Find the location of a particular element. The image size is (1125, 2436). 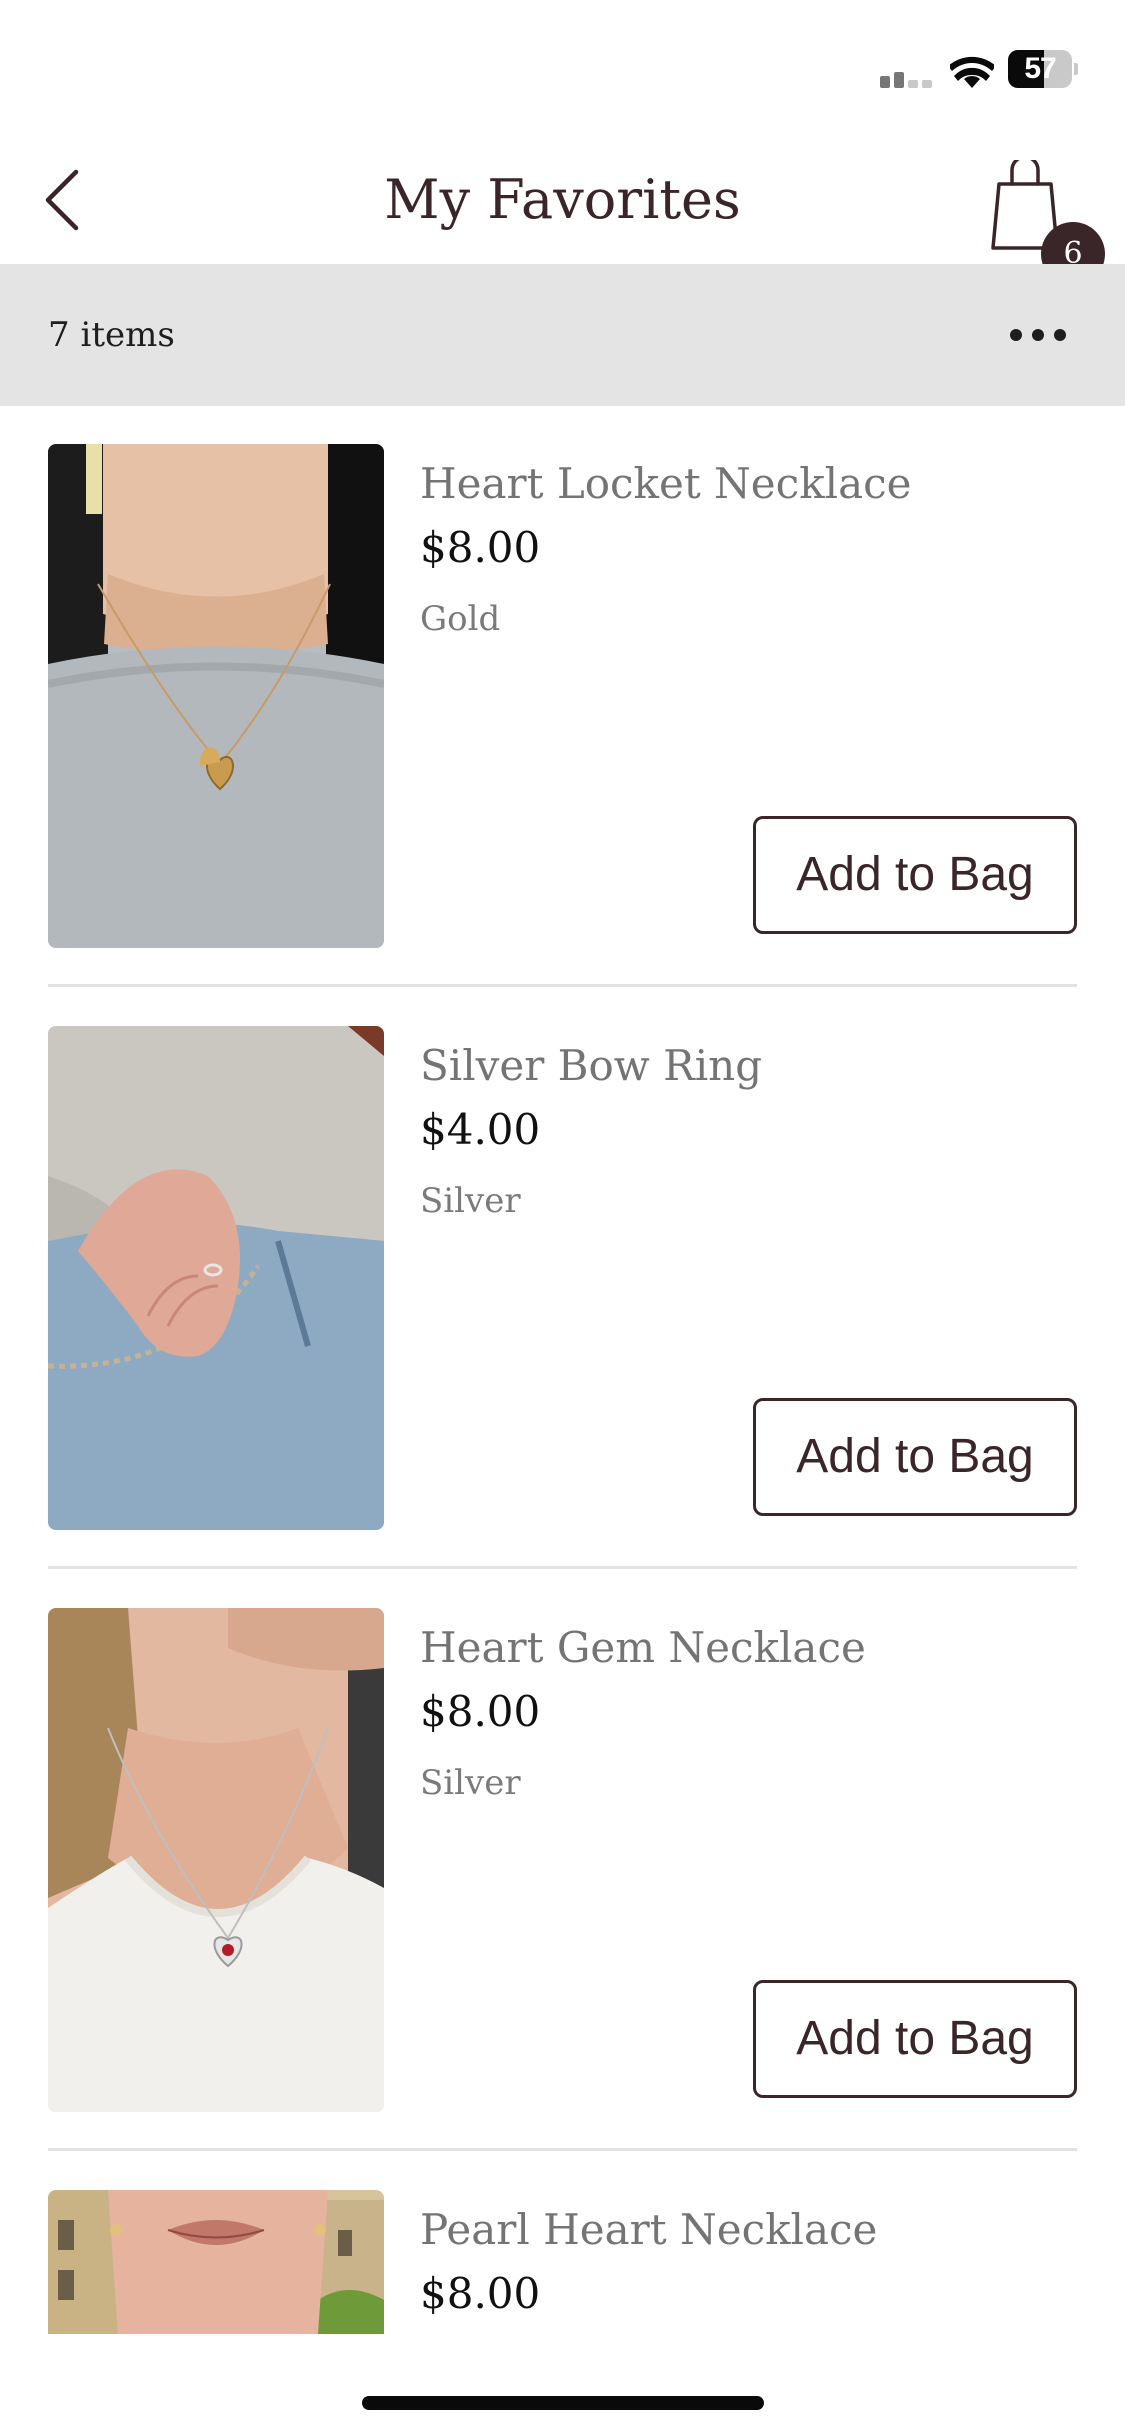

chevron-left-icon is located at coordinates (62, 200).